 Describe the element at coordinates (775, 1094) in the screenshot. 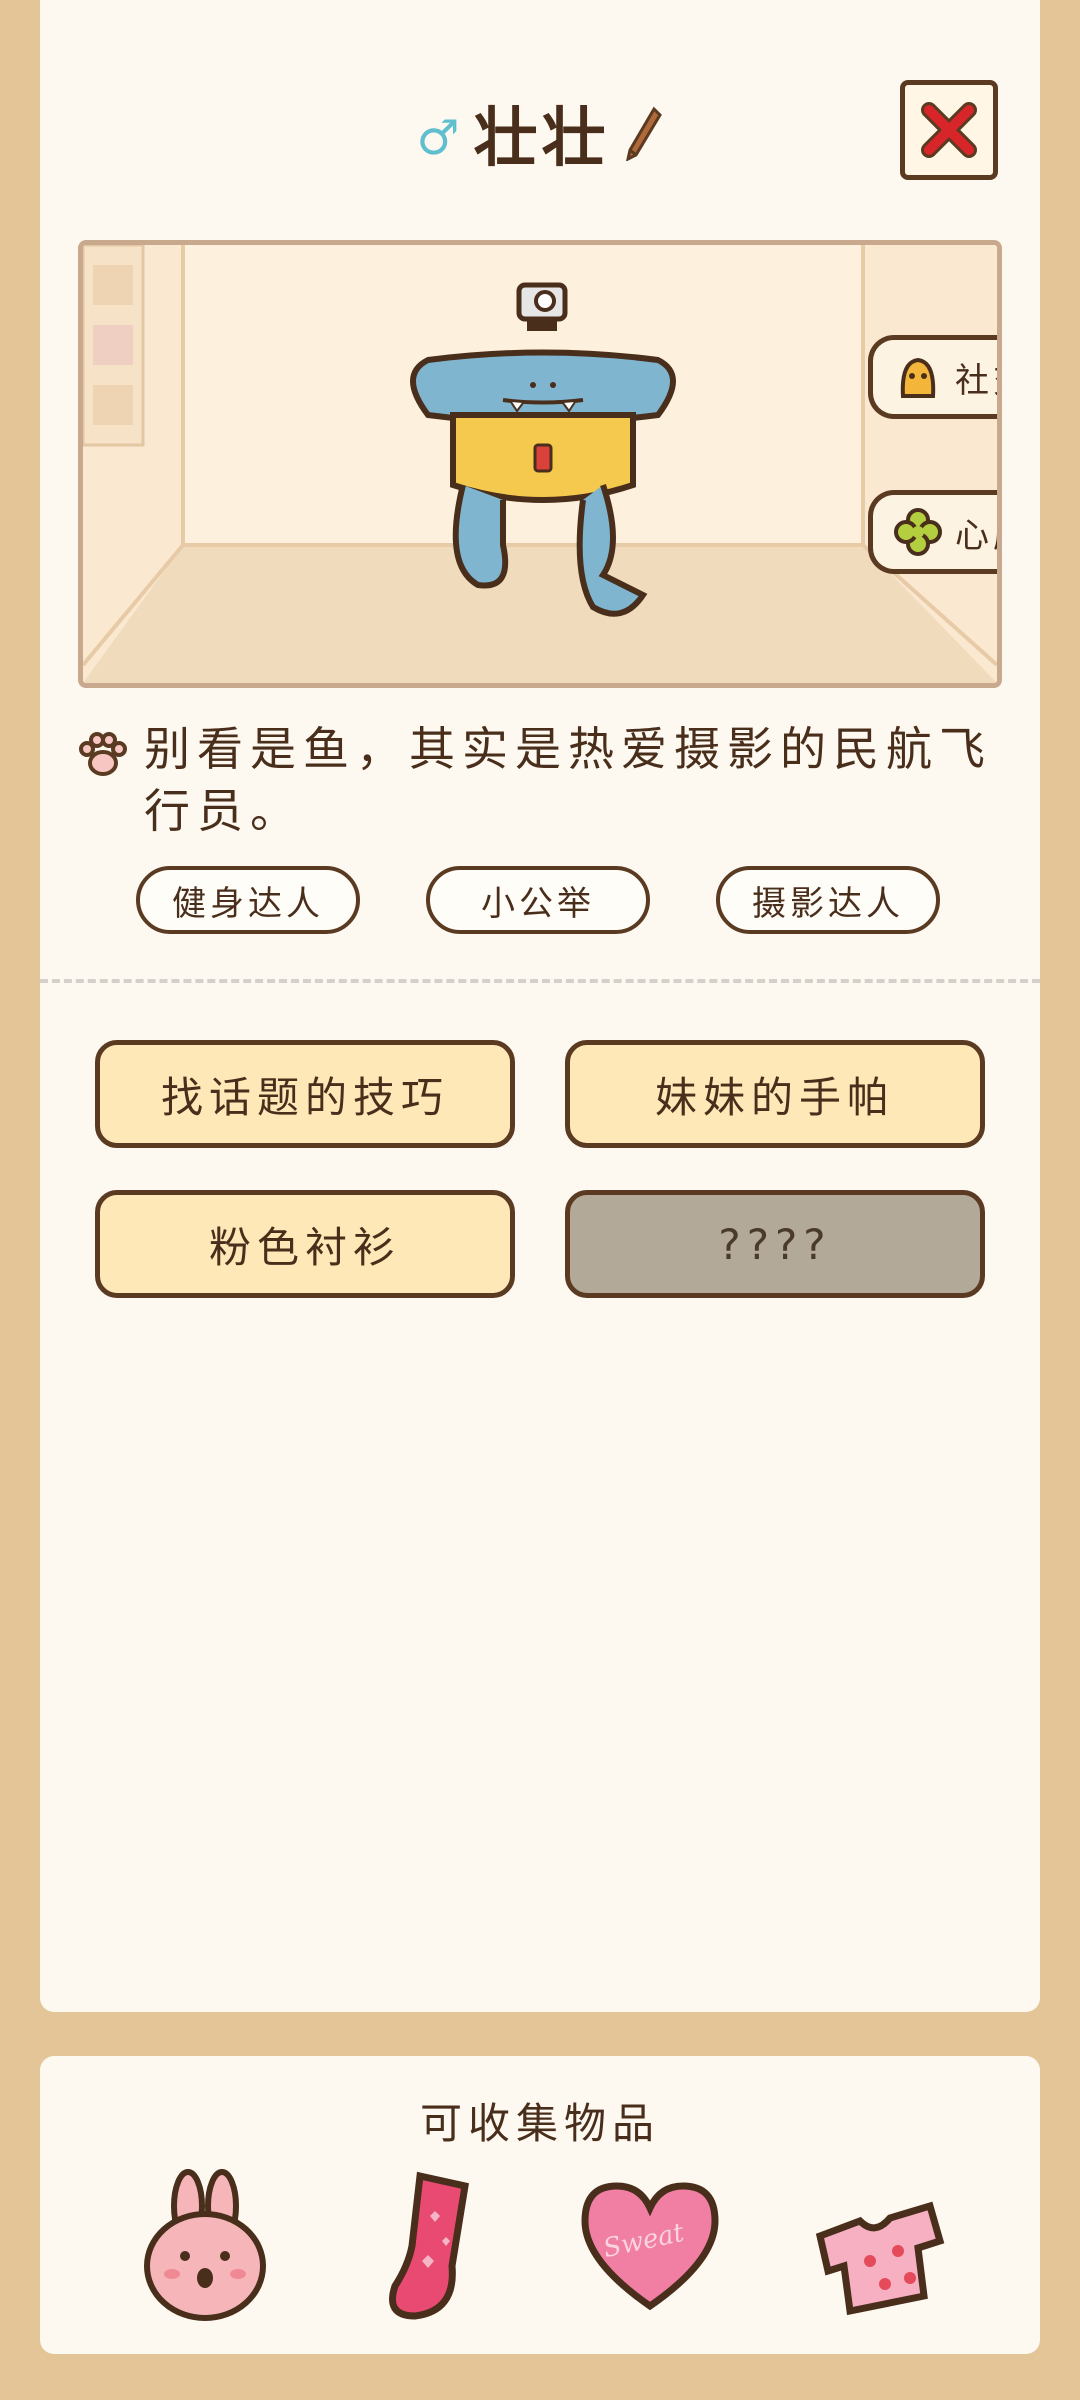

I see `item-sister-handkerchief: 妹妹的手帕` at that location.